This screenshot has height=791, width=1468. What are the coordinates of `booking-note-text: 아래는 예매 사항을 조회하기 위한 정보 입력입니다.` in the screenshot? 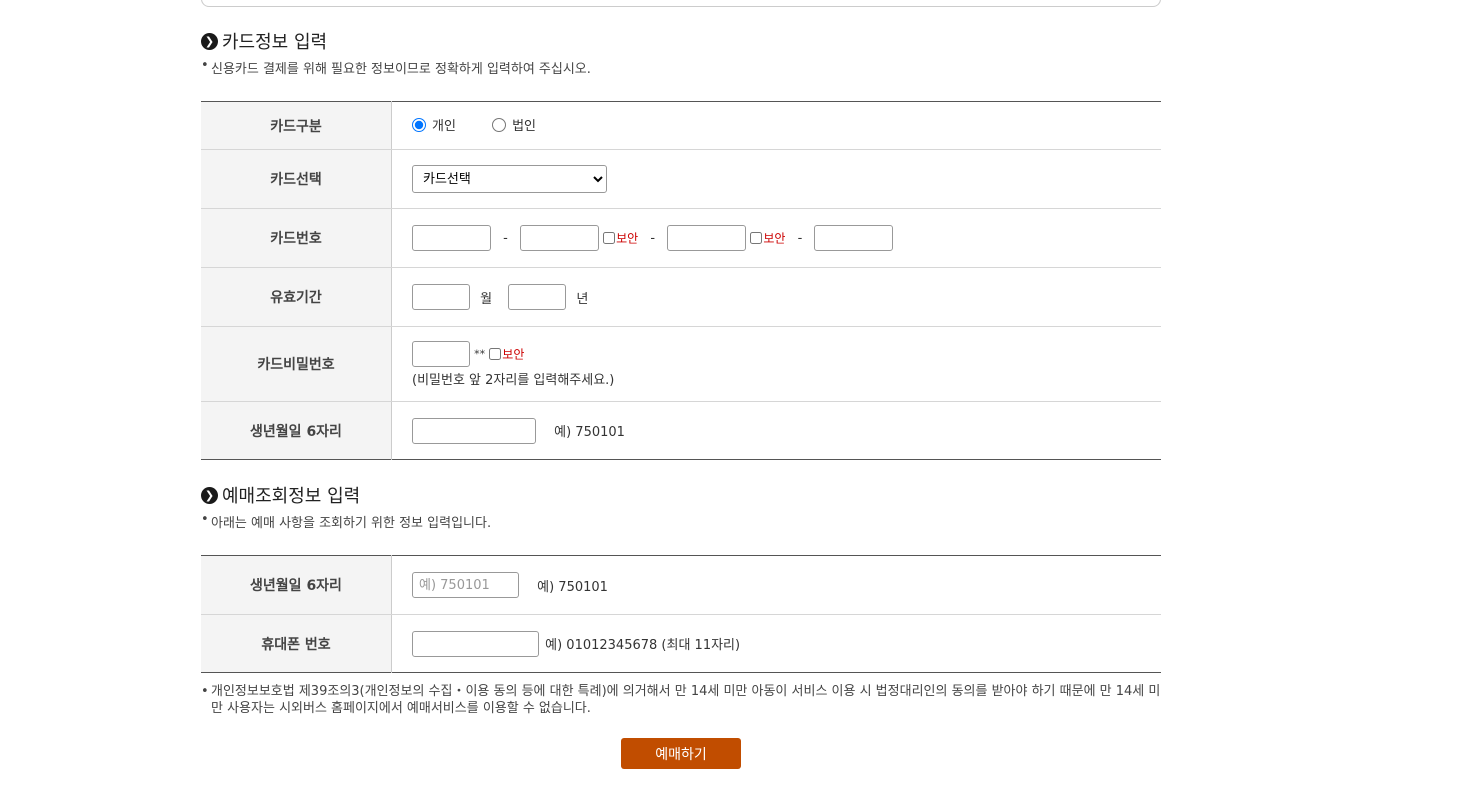 It's located at (351, 523).